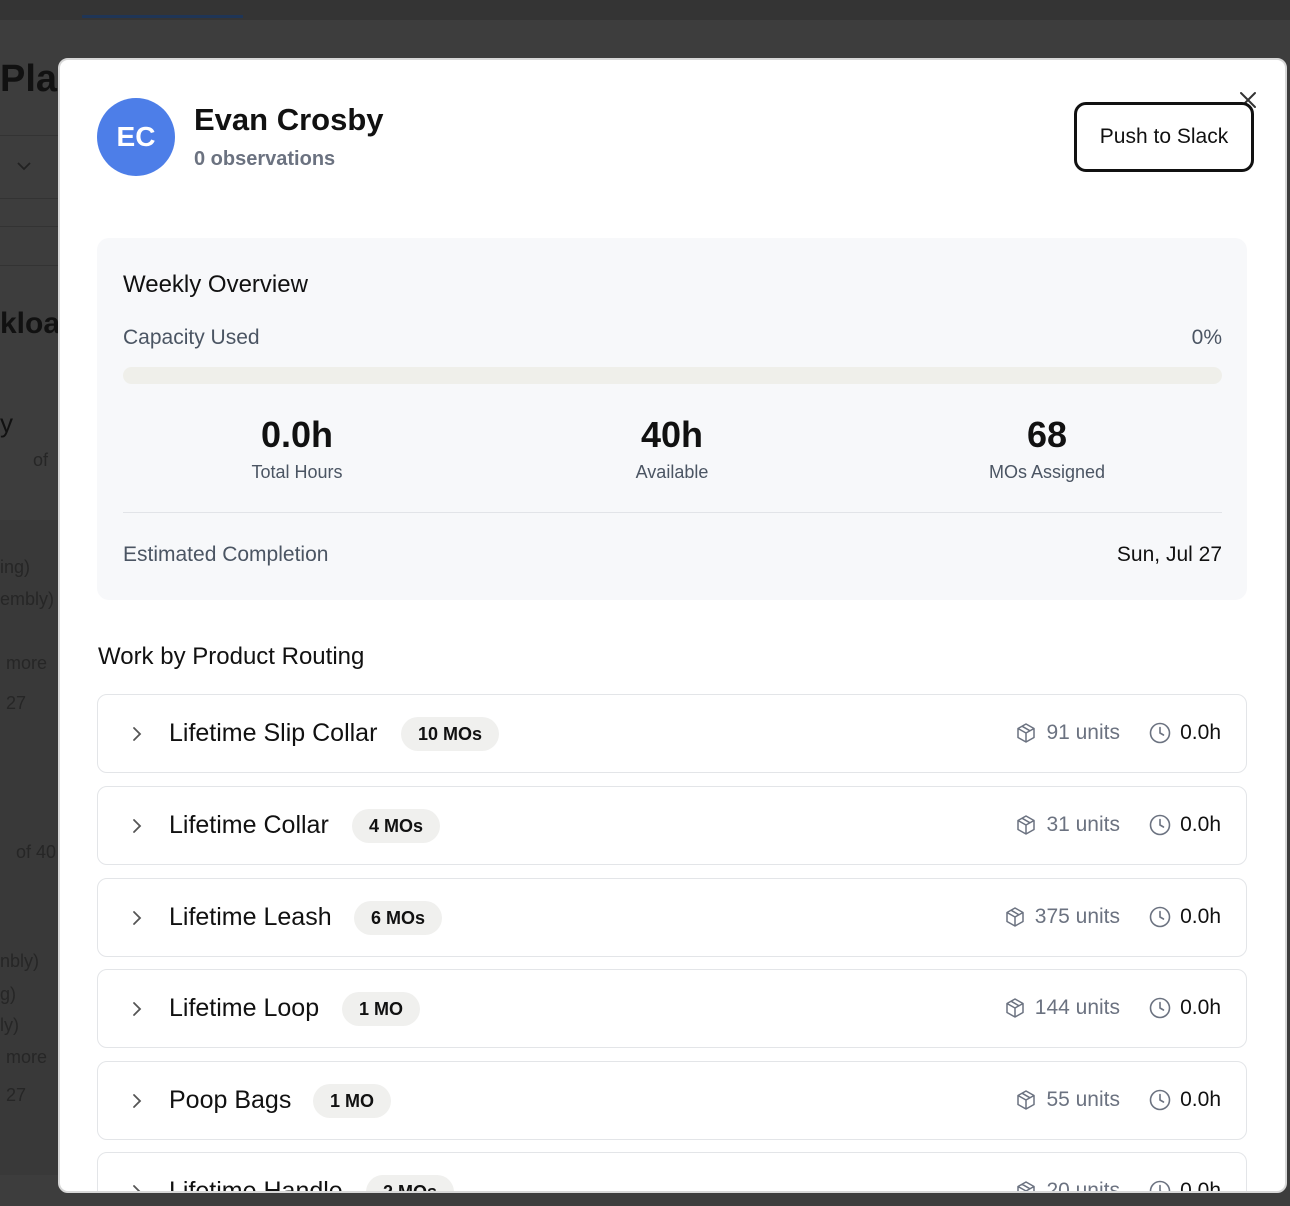  I want to click on push-to-slack-button: Push to Slack, so click(1164, 137).